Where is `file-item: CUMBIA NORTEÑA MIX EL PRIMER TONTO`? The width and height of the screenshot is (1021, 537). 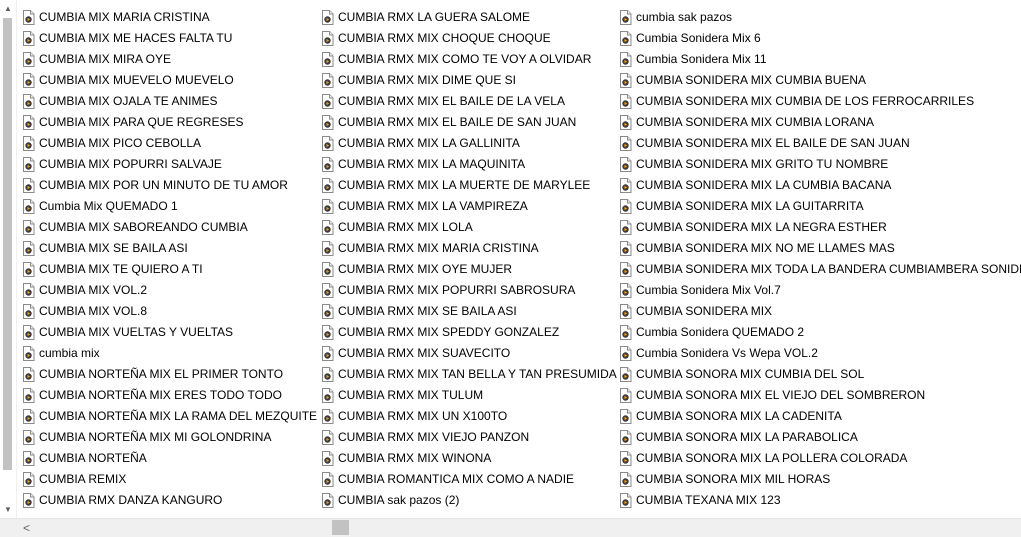 file-item: CUMBIA NORTEÑA MIX EL PRIMER TONTO is located at coordinates (172, 374).